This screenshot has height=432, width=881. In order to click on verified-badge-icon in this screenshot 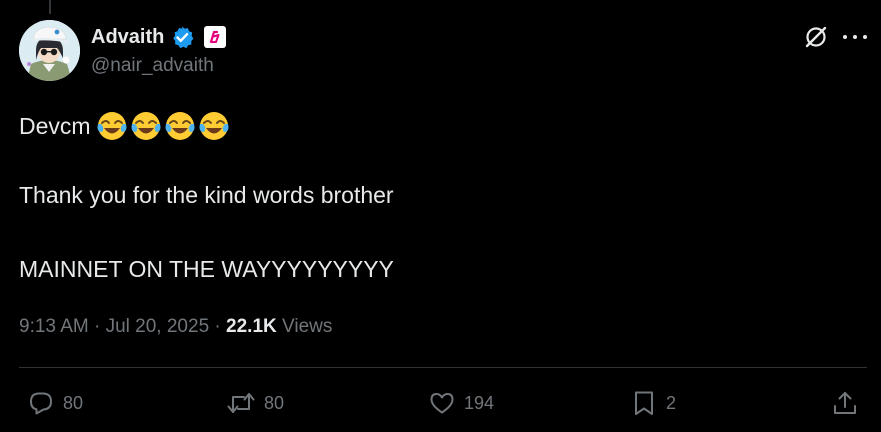, I will do `click(183, 37)`.